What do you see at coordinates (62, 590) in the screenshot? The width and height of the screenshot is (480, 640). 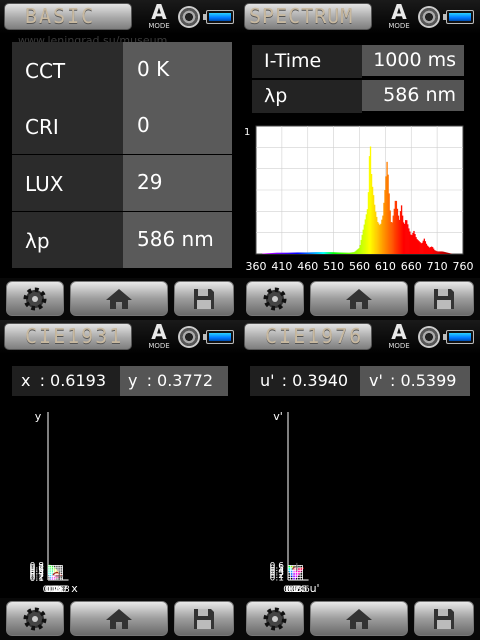 I see `x-tick-label: 0.8` at bounding box center [62, 590].